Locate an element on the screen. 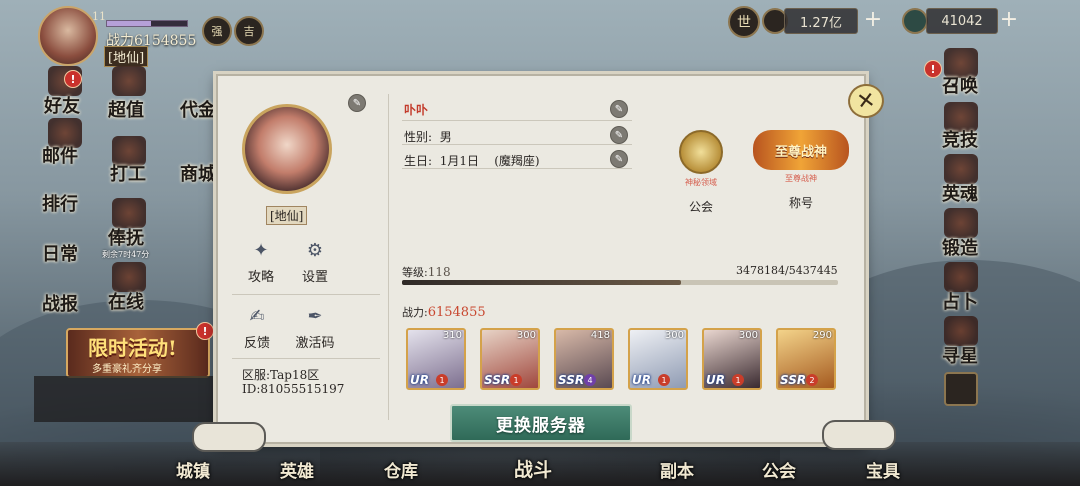 The height and width of the screenshot is (486, 1080). menu-friends: 好友 is located at coordinates (62, 105).